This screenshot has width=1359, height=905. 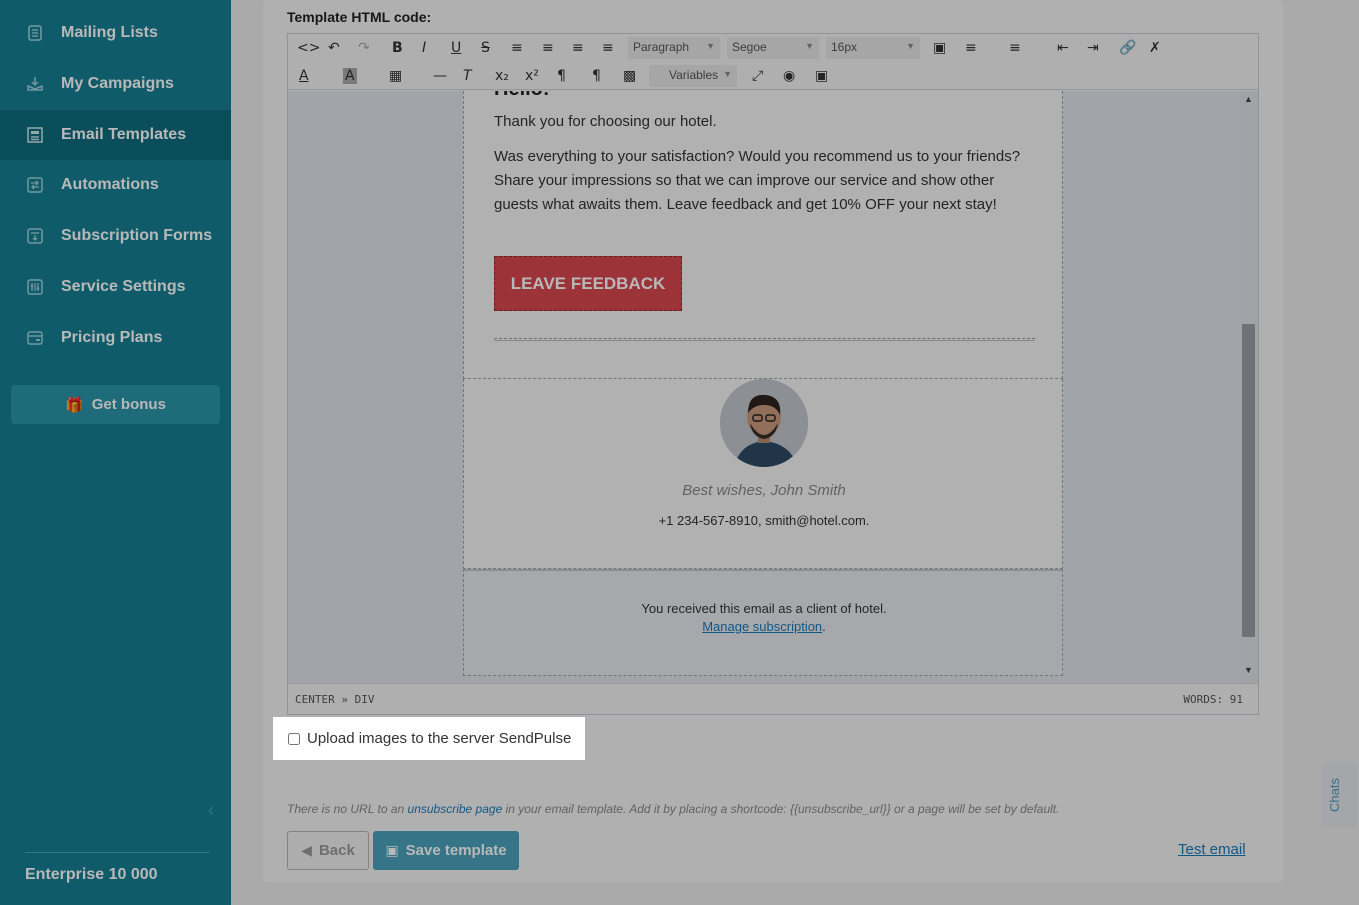 I want to click on unsubscribe-page-link: unsubscribe page, so click(x=455, y=809).